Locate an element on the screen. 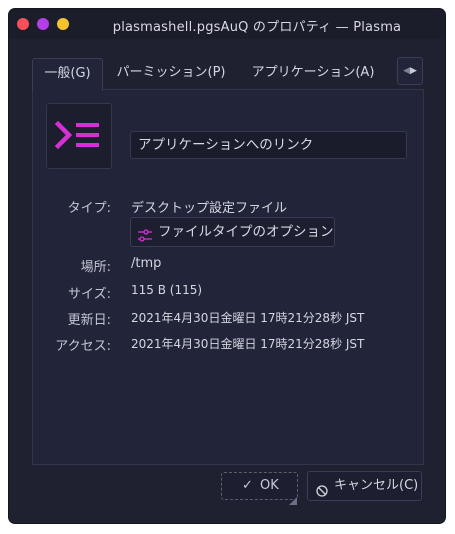 This screenshot has height=534, width=455. type-value: デスクトップ設定ファイル is located at coordinates (209, 208).